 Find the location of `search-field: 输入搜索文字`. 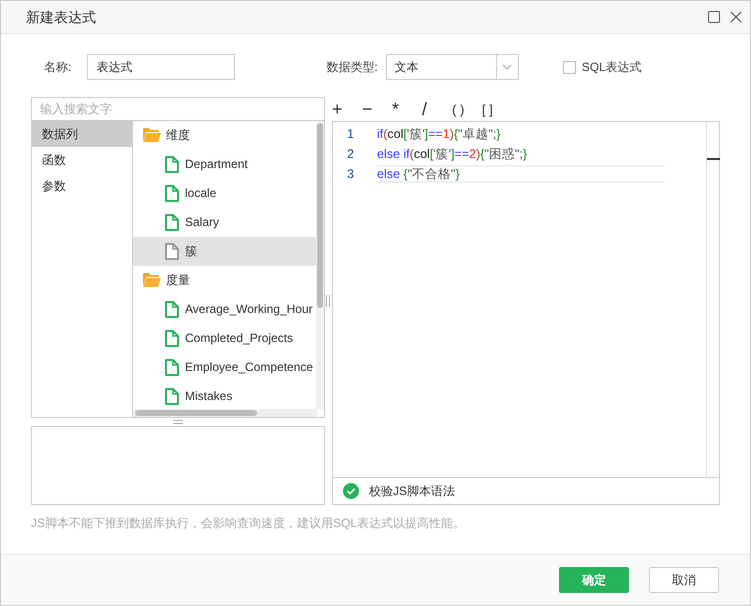

search-field: 输入搜索文字 is located at coordinates (178, 109).